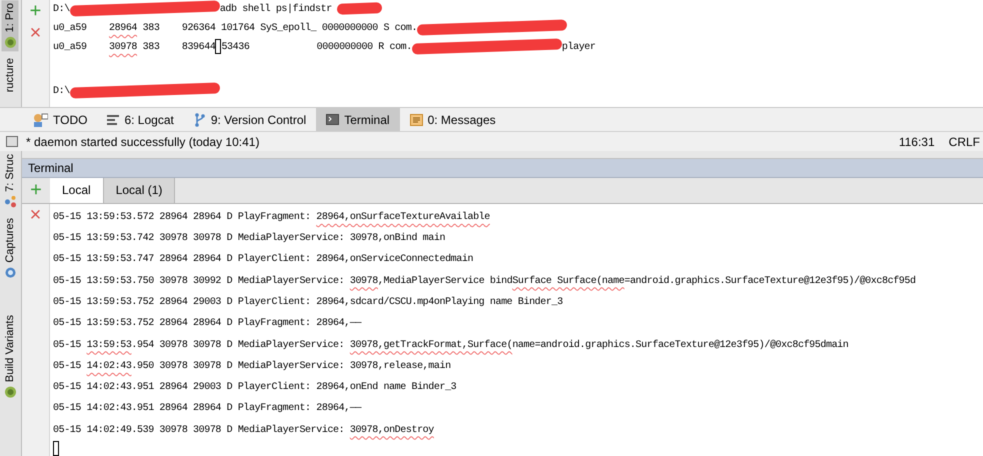  Describe the element at coordinates (10, 26) in the screenshot. I see `side-tab: 1: Pro` at that location.